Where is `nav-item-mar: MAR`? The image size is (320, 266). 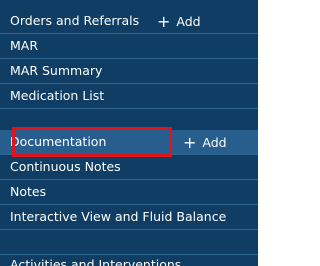 nav-item-mar: MAR is located at coordinates (129, 46).